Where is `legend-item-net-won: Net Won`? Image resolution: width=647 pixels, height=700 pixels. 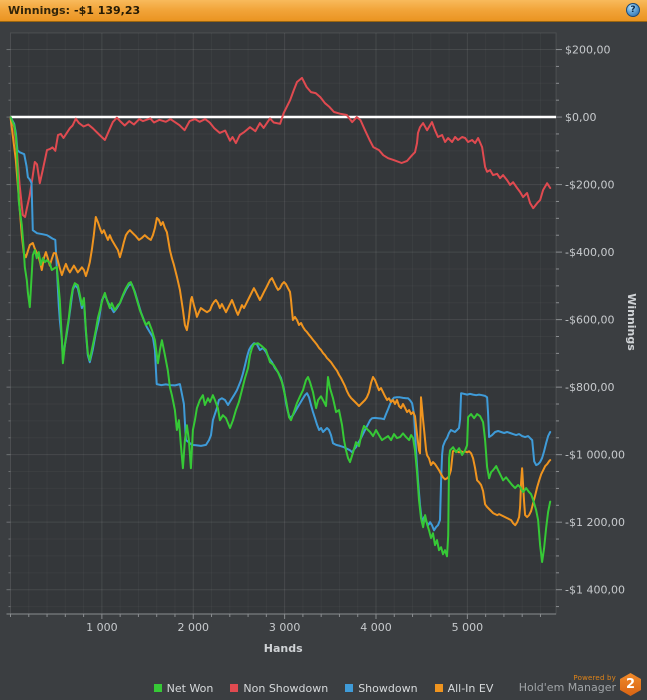
legend-item-net-won: Net Won is located at coordinates (183, 688).